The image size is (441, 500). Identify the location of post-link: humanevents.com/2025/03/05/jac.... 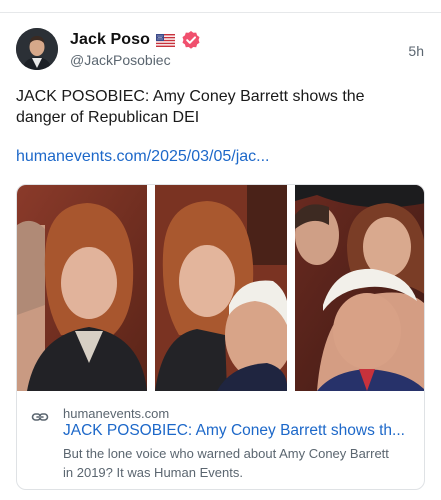
(143, 157).